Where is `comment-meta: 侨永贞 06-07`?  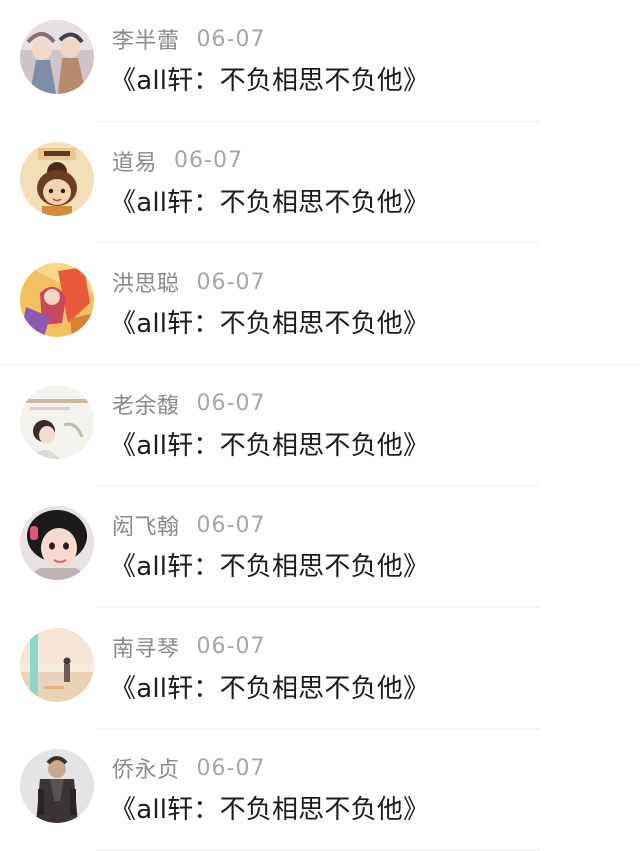
comment-meta: 侨永贞 06-07 is located at coordinates (189, 768).